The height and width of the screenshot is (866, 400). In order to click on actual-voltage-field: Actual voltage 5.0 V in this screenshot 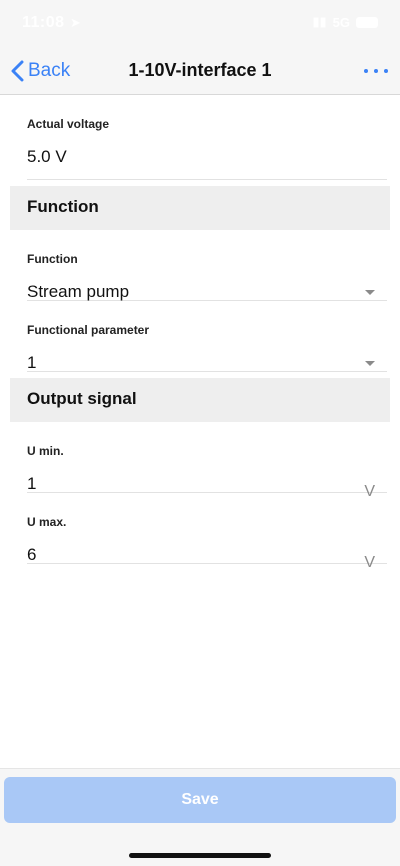, I will do `click(207, 137)`.